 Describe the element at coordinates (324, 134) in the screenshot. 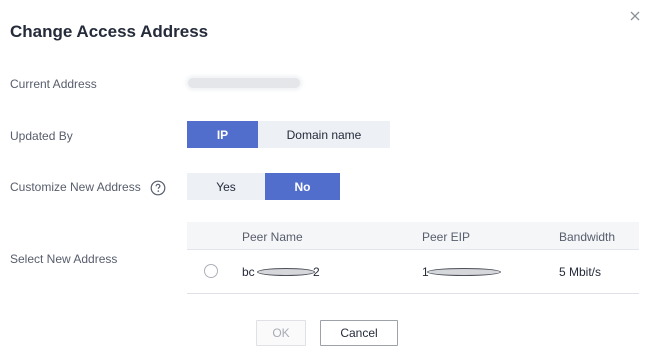

I see `updated-by-domain-option: Domain name` at that location.